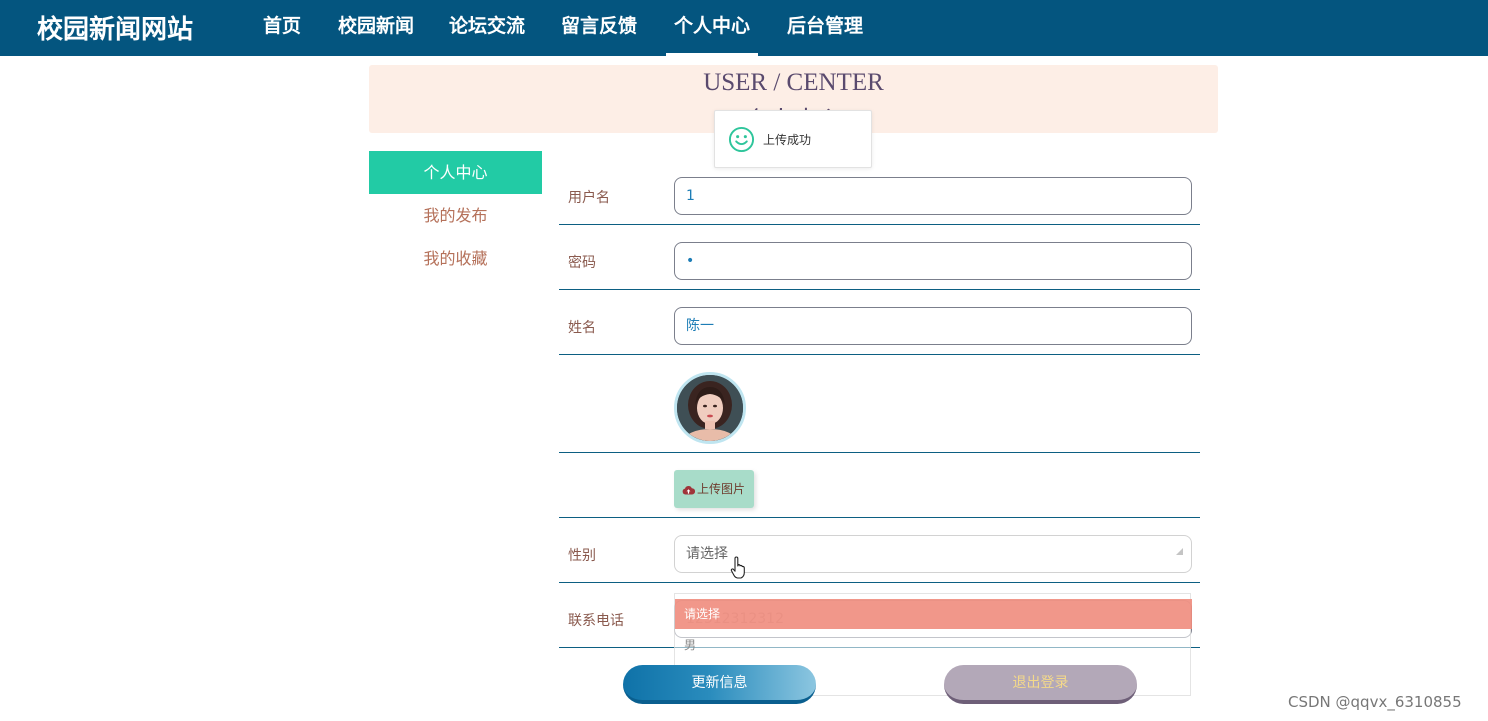  Describe the element at coordinates (787, 140) in the screenshot. I see `toast-message: 上传成功` at that location.